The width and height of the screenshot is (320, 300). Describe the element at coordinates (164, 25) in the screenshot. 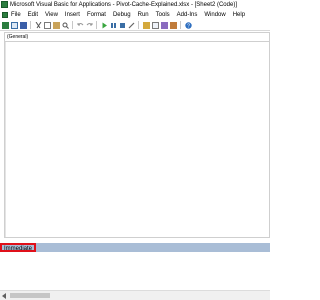

I see `object-browser-icon` at that location.